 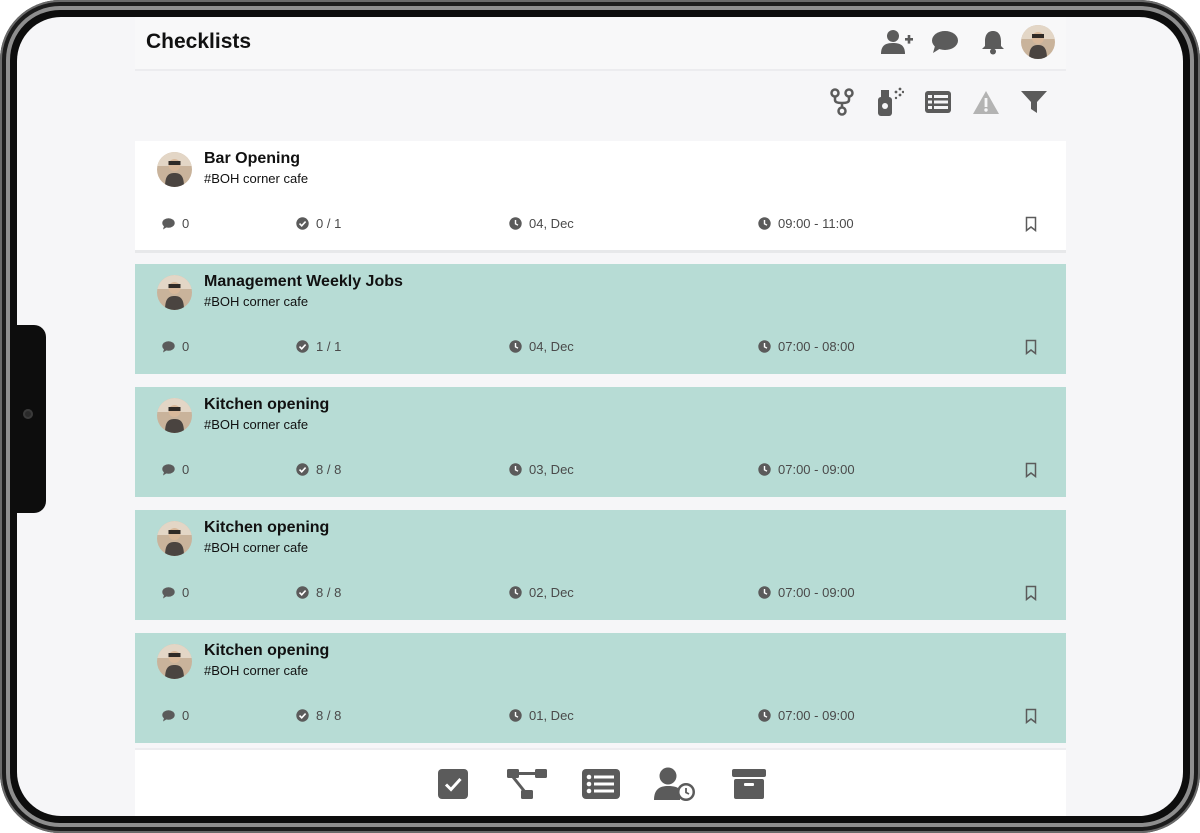 I want to click on tasks-value: 0 / 1, so click(x=329, y=223).